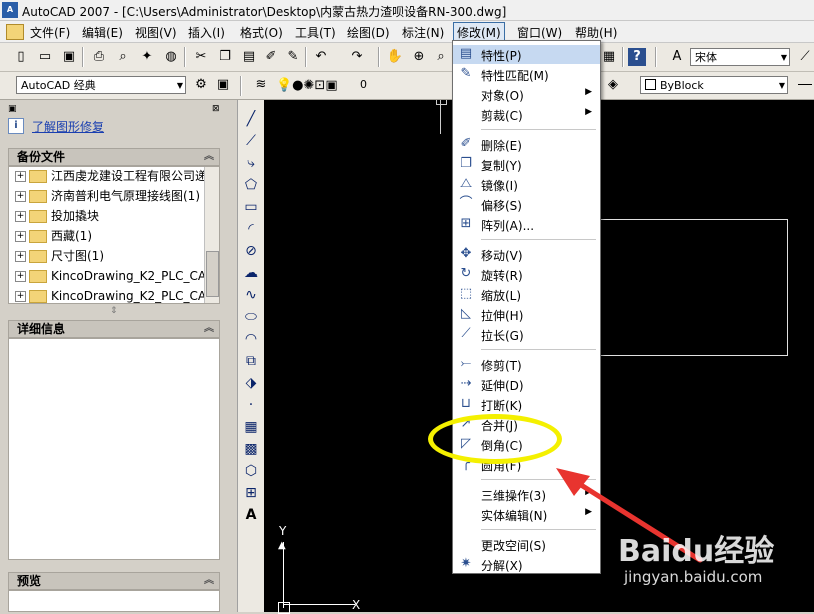 This screenshot has height=614, width=814. Describe the element at coordinates (171, 57) in the screenshot. I see `web-icon: ◍` at that location.